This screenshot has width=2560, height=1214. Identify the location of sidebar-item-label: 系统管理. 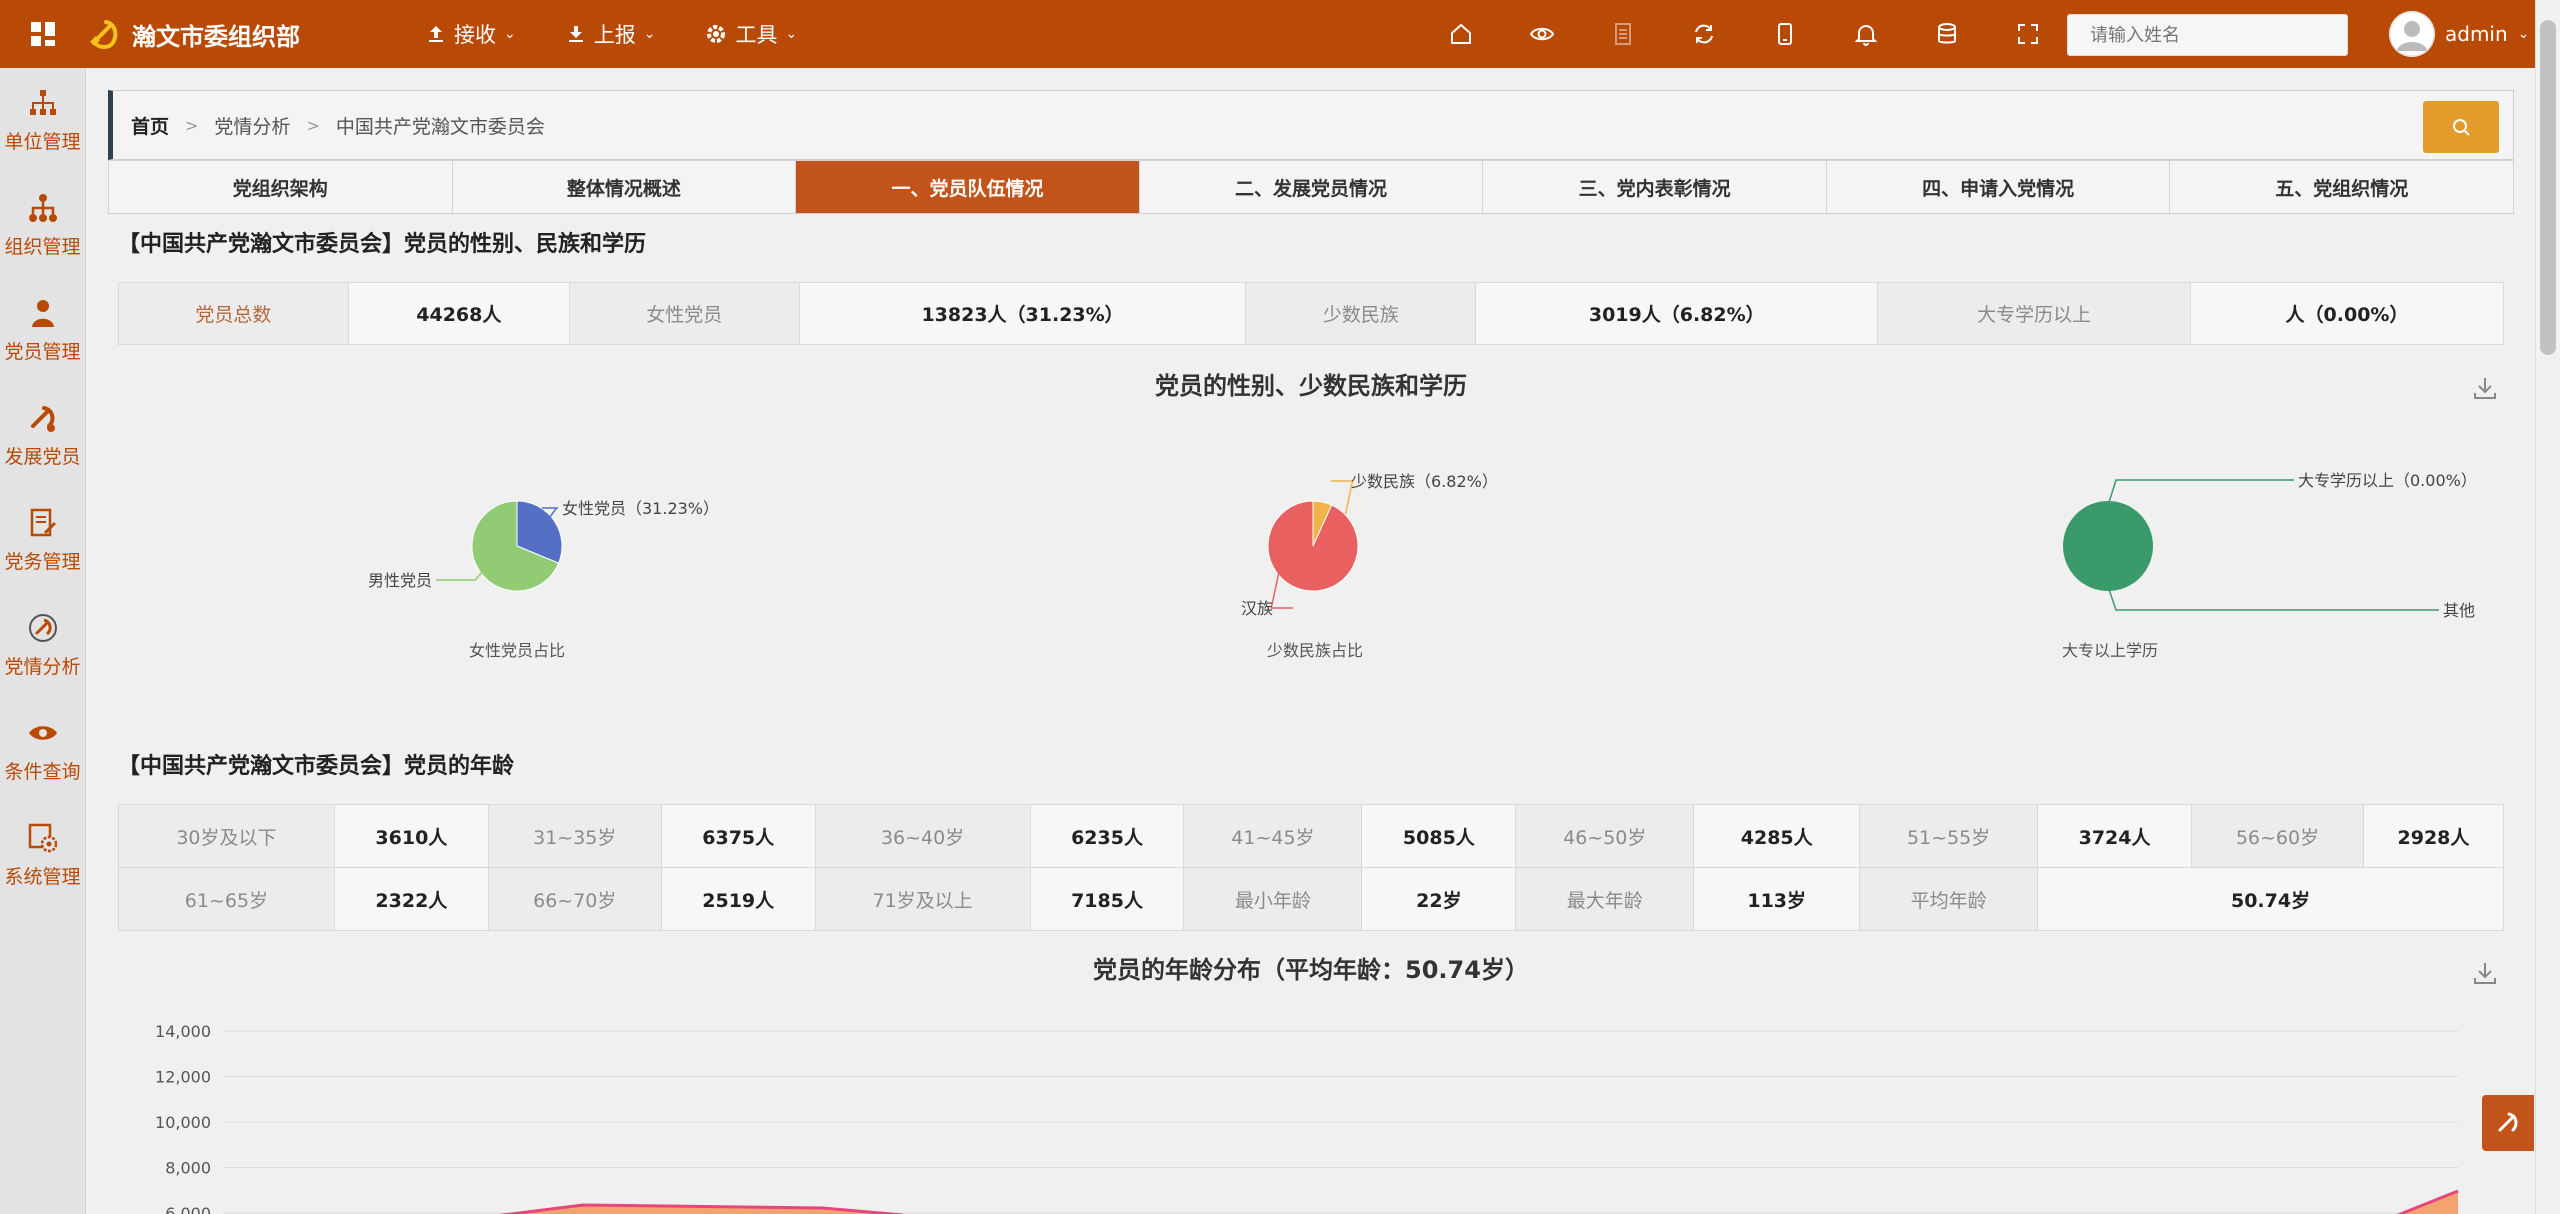
(42, 877).